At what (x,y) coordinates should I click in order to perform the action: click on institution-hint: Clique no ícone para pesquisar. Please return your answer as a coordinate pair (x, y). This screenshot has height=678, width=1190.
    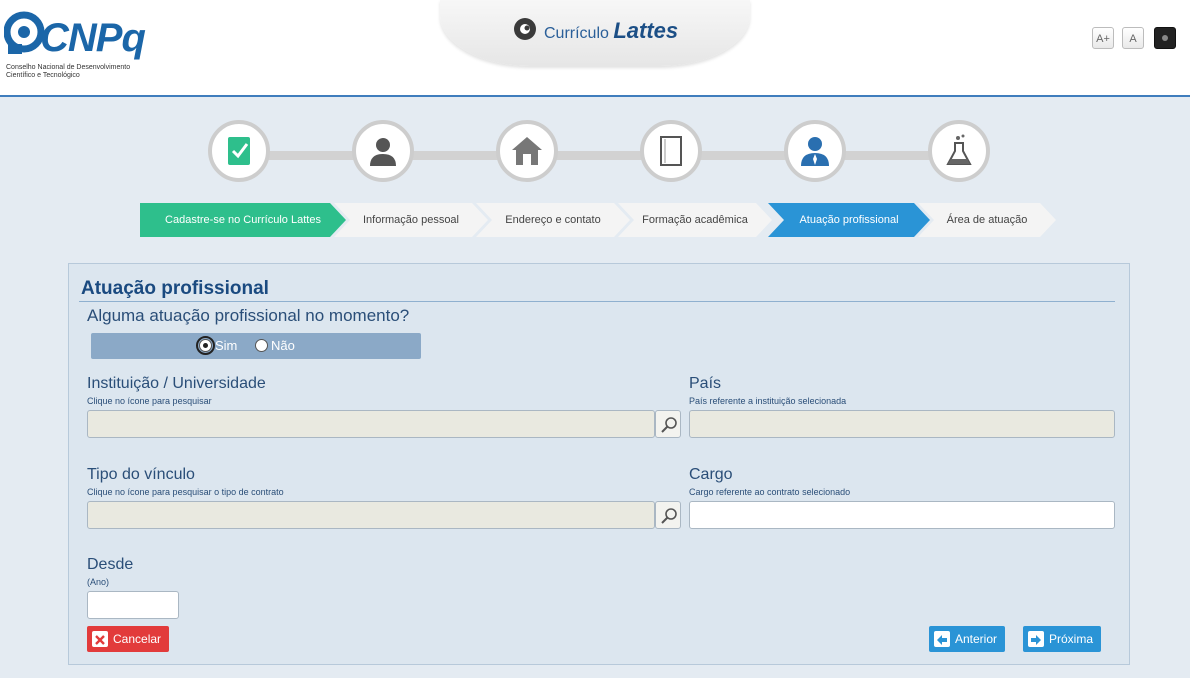
    Looking at the image, I should click on (149, 401).